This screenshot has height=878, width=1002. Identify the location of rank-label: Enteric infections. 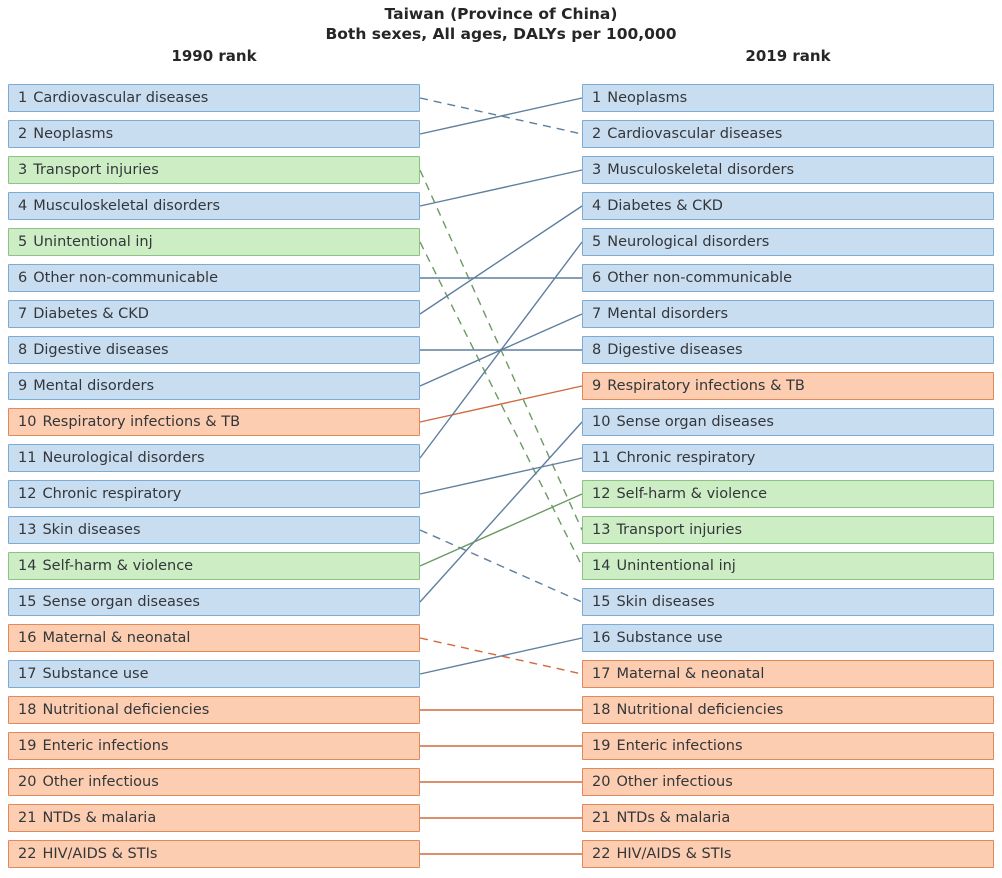
(679, 746).